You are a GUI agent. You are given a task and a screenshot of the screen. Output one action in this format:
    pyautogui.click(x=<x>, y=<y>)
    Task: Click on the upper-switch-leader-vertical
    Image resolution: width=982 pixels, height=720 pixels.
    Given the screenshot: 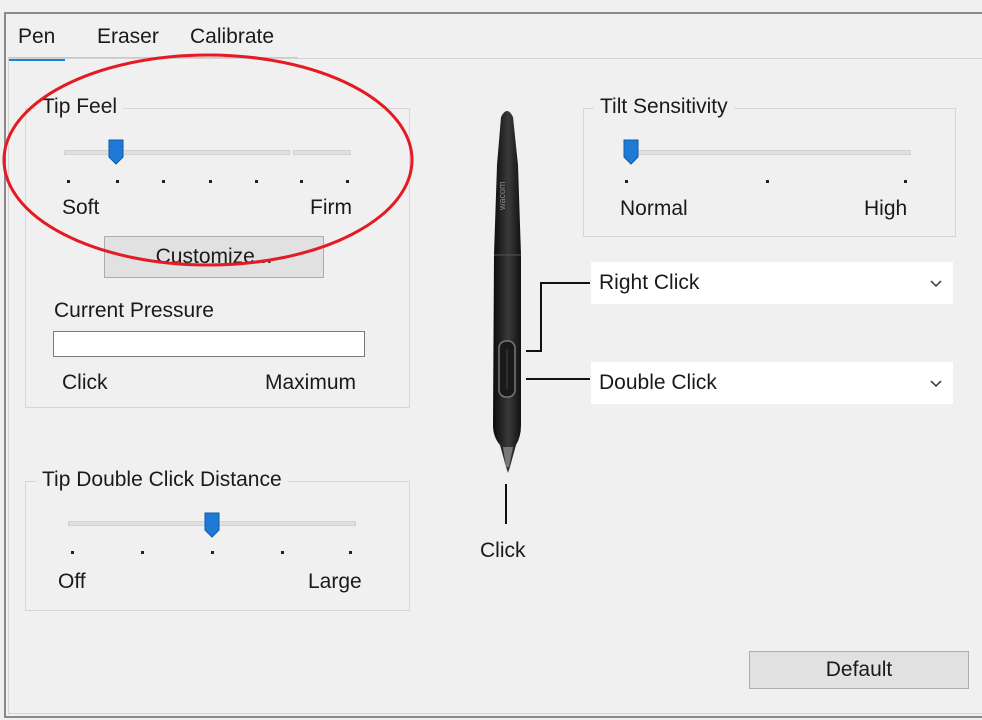 What is the action you would take?
    pyautogui.click(x=541, y=317)
    